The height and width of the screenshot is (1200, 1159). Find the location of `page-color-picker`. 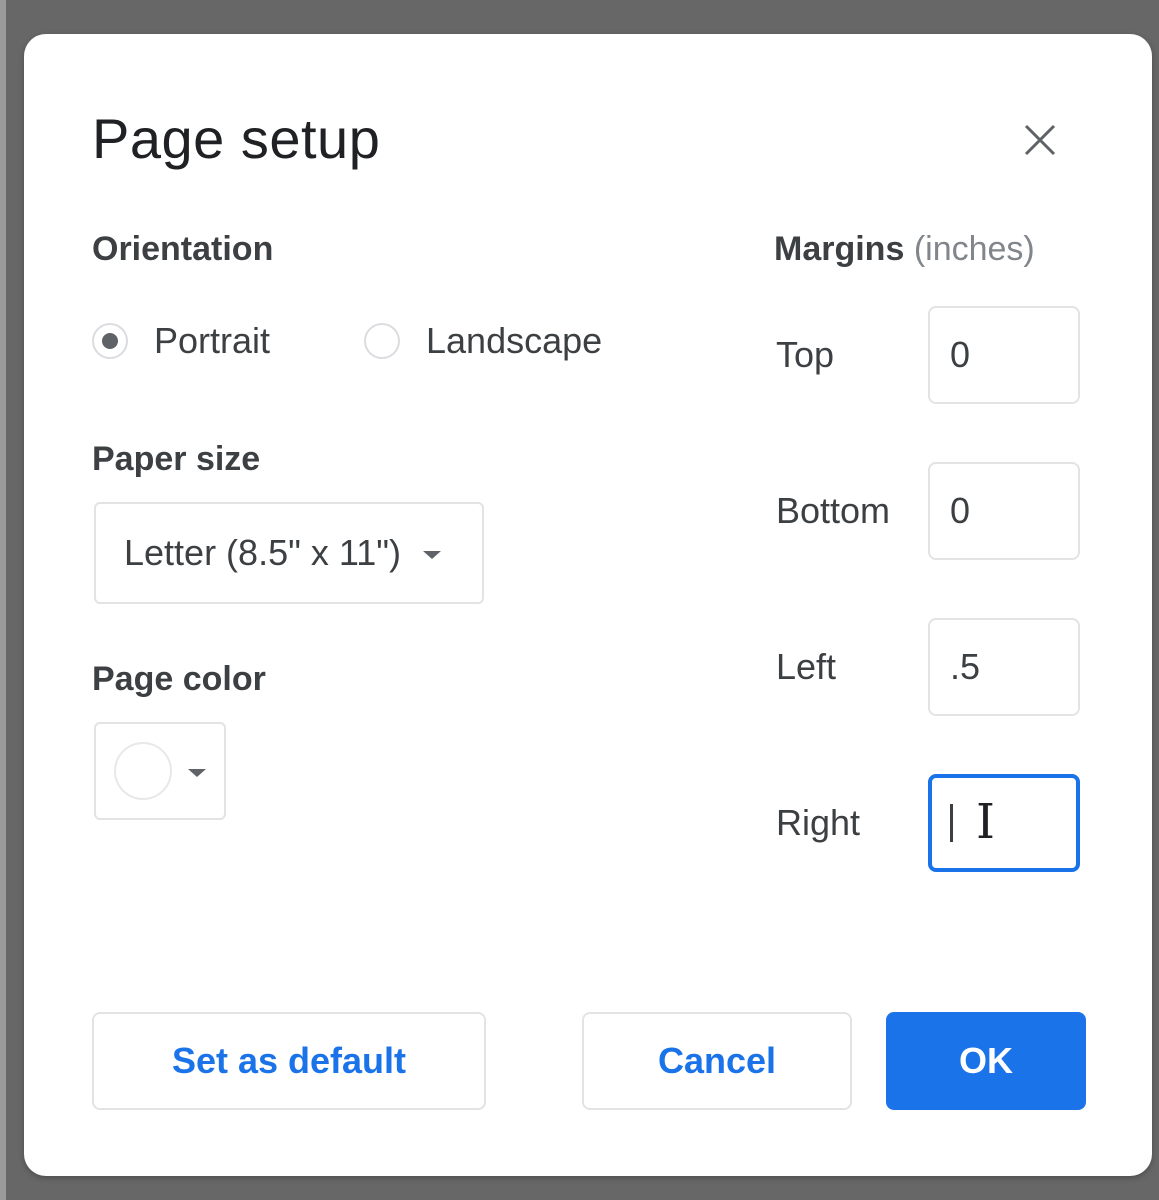

page-color-picker is located at coordinates (160, 771).